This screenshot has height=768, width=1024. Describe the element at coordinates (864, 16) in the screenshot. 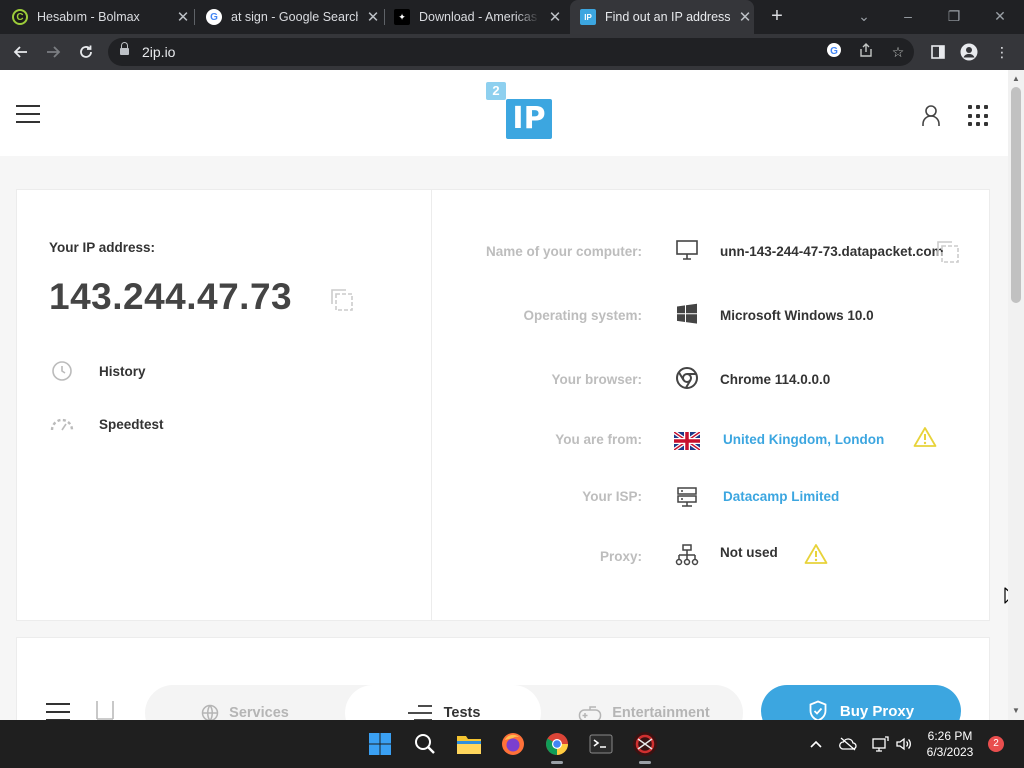

I see `tab-search-icon: ⌄` at that location.